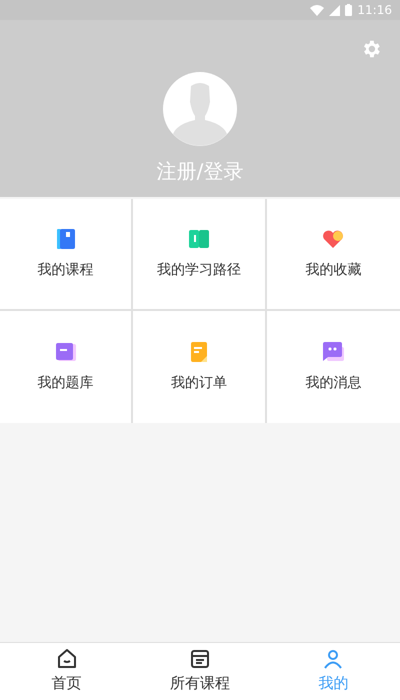 Image resolution: width=400 pixels, height=700 pixels. What do you see at coordinates (334, 10) in the screenshot?
I see `signal-icon` at bounding box center [334, 10].